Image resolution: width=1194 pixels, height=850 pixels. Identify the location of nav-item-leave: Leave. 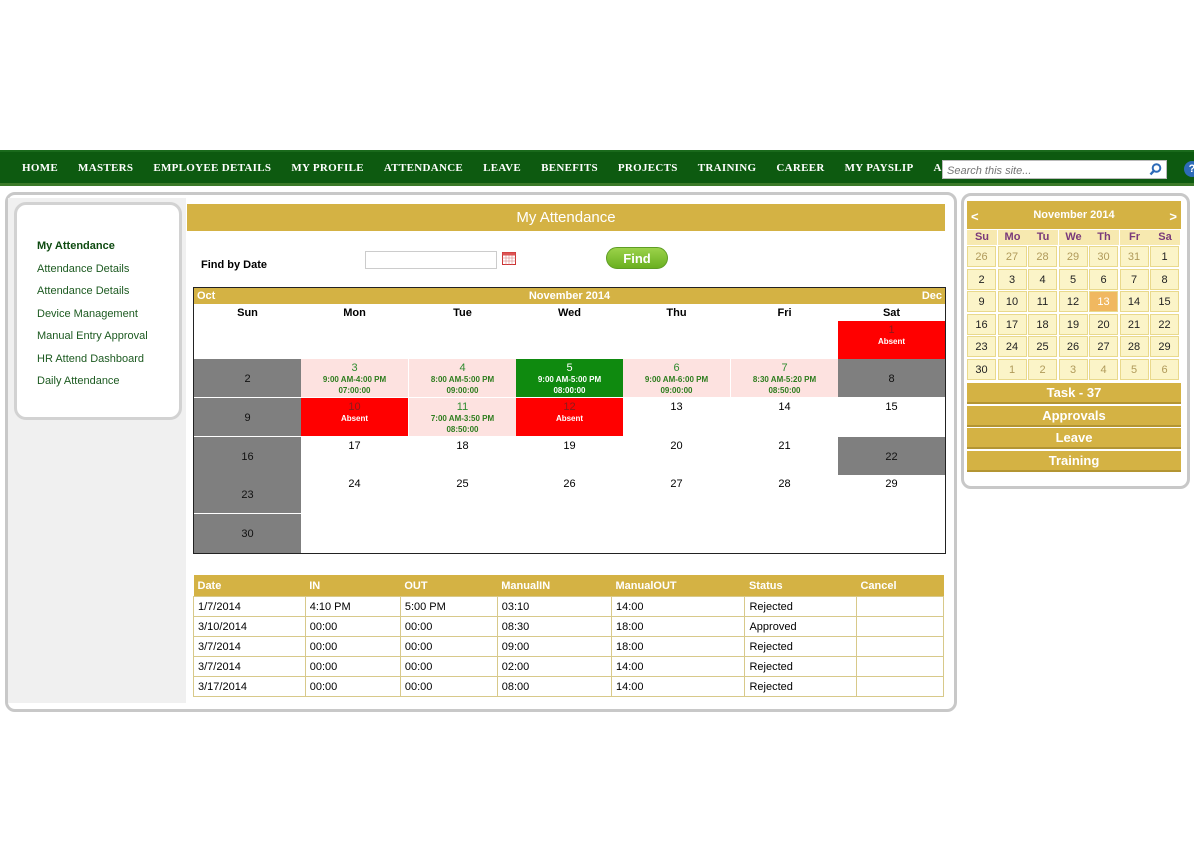
(502, 168).